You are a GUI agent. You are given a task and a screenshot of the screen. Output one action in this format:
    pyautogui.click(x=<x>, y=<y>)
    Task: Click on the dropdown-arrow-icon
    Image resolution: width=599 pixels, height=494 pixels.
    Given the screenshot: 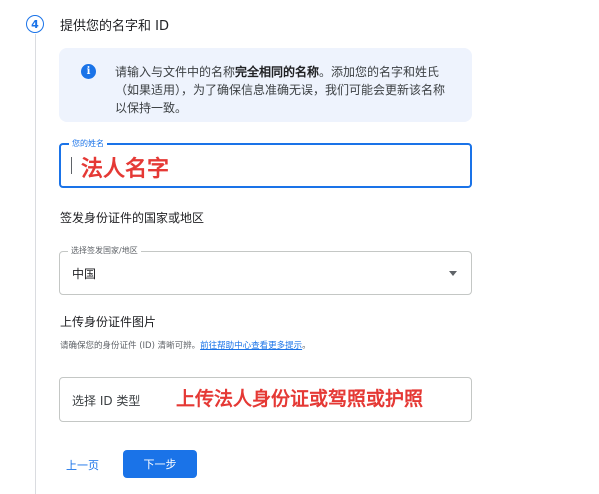 What is the action you would take?
    pyautogui.click(x=453, y=273)
    